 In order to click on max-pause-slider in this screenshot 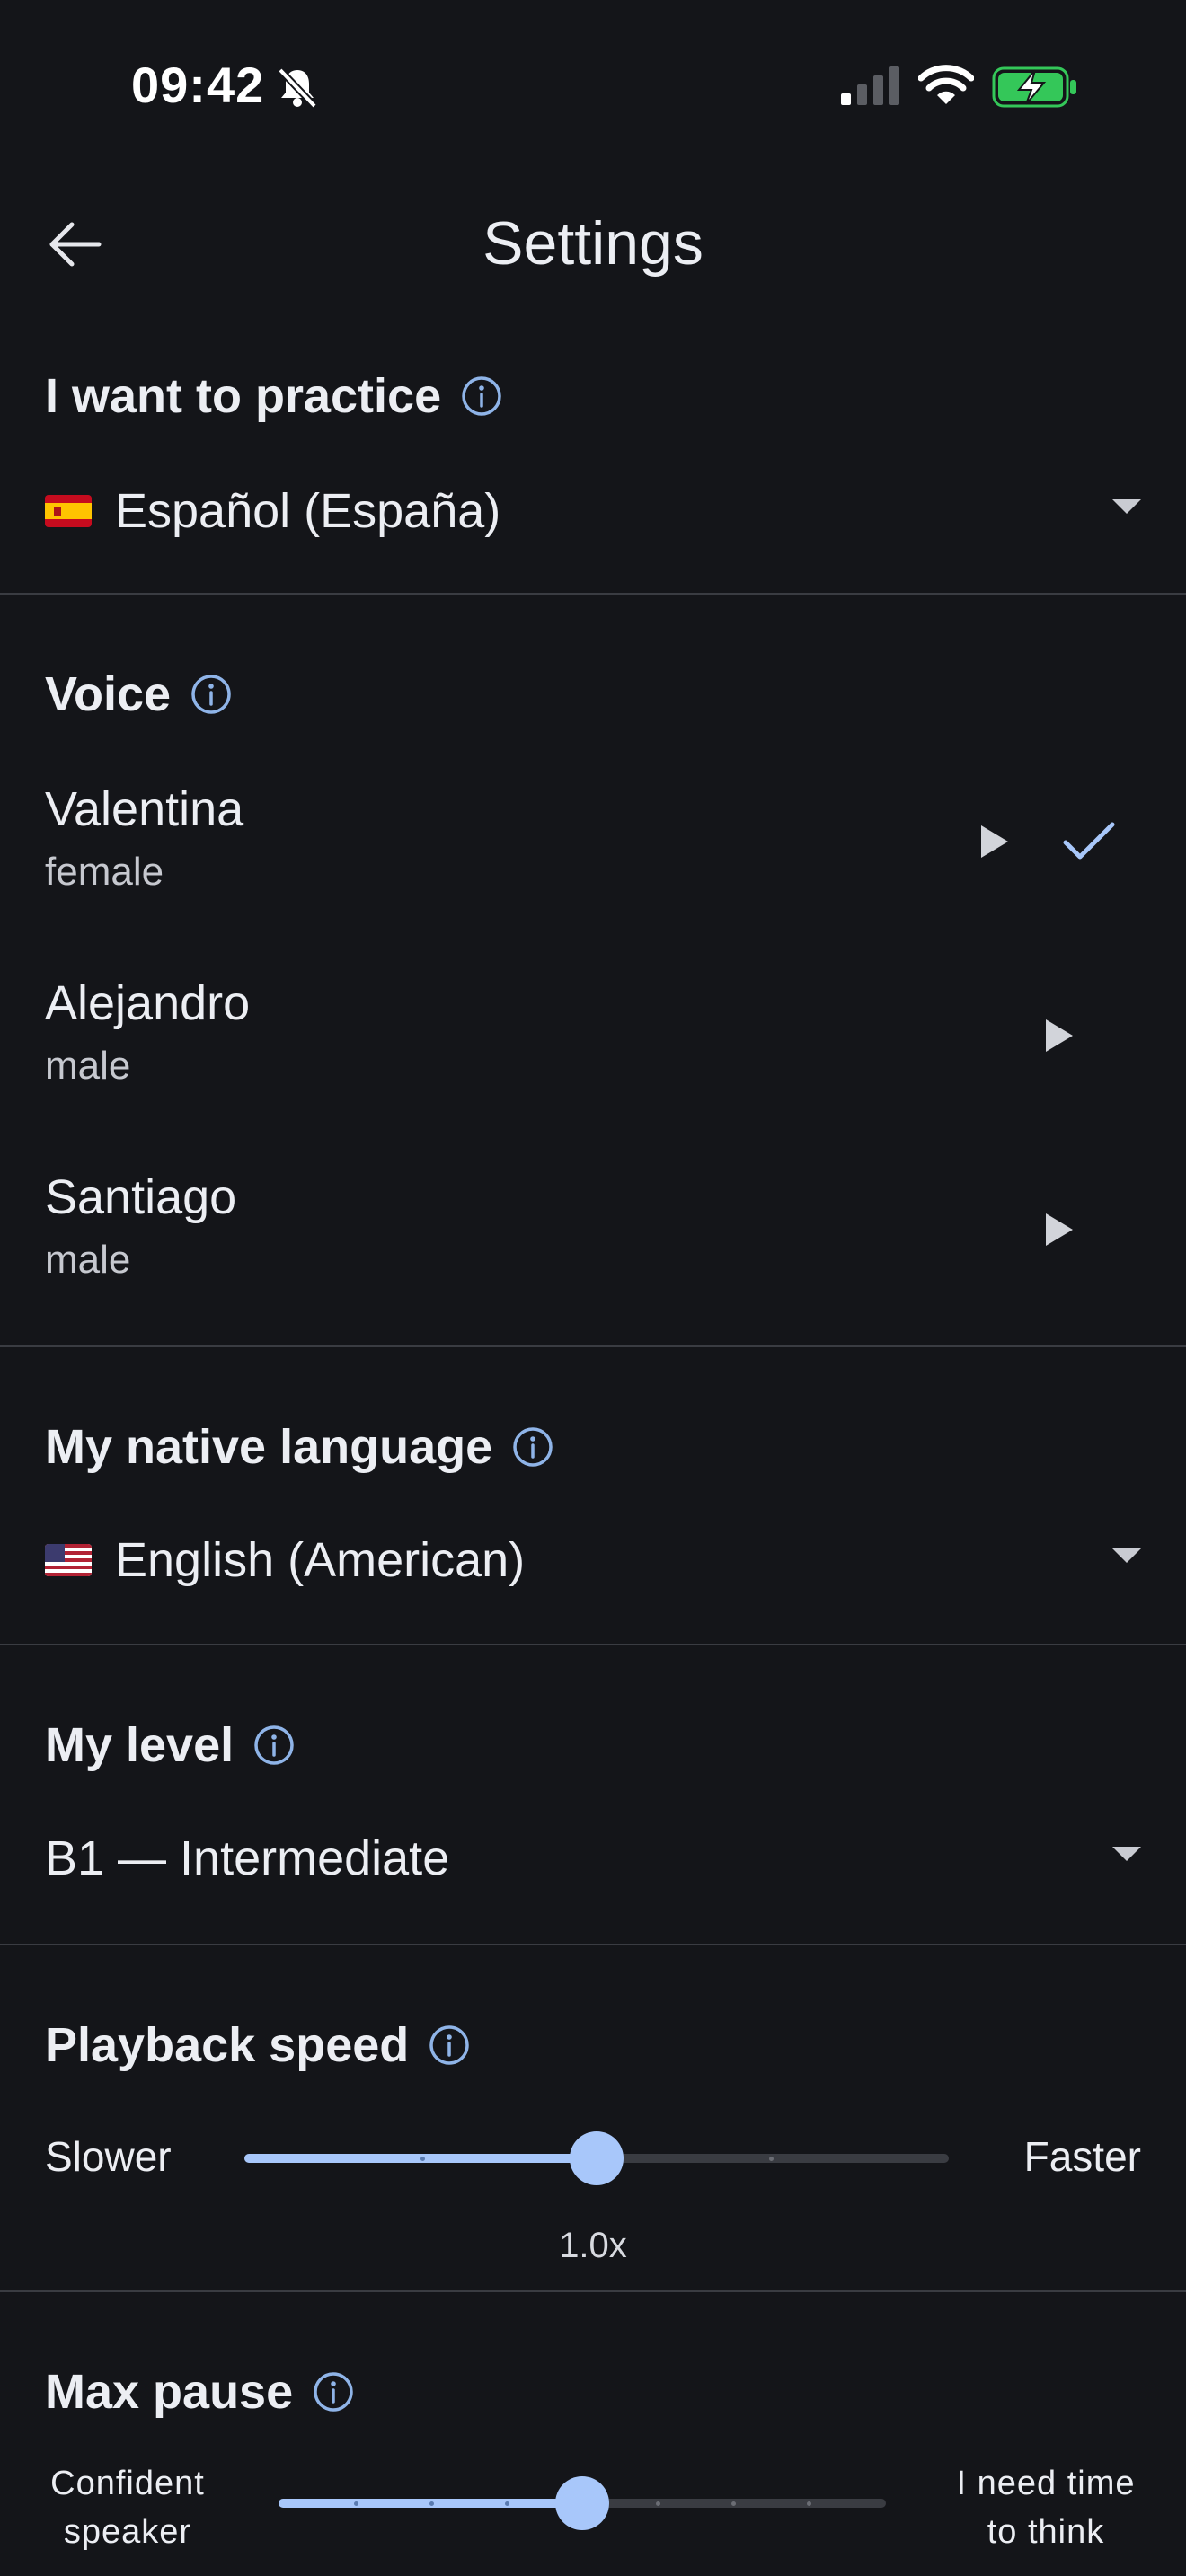, I will do `click(582, 2503)`.